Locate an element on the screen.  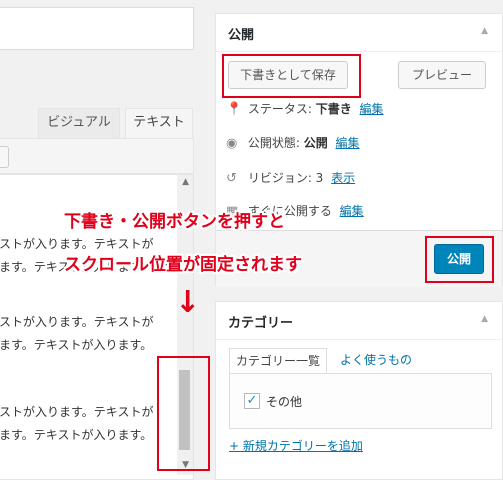
category-label: その他 is located at coordinates (284, 402).